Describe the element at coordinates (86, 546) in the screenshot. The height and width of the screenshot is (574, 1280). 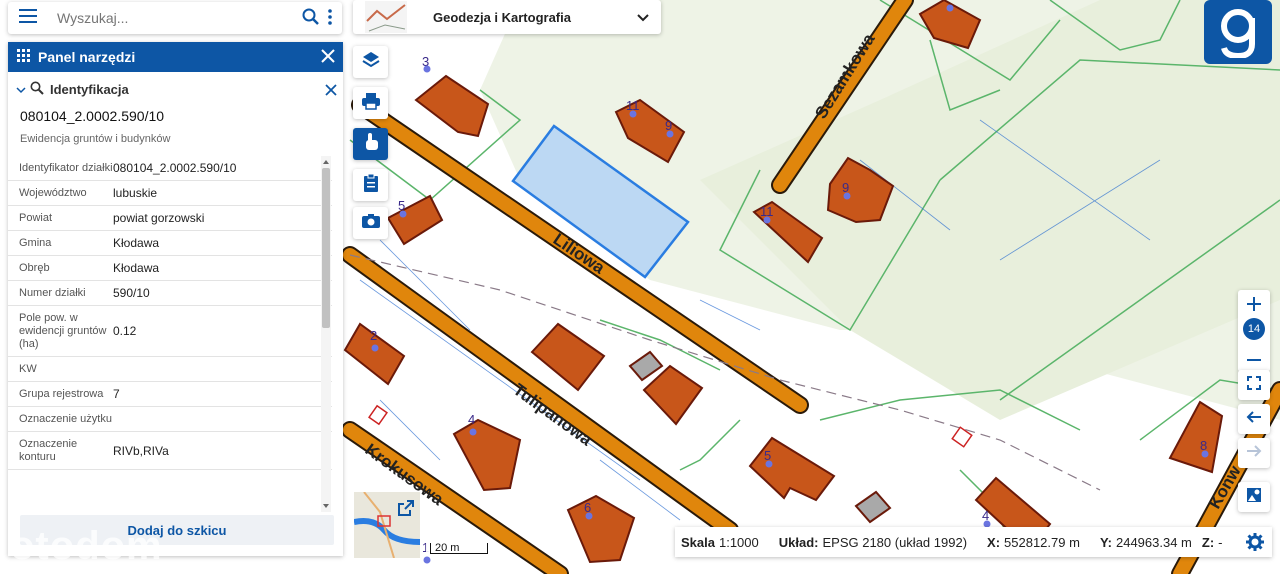
I see `watermark: otodom` at that location.